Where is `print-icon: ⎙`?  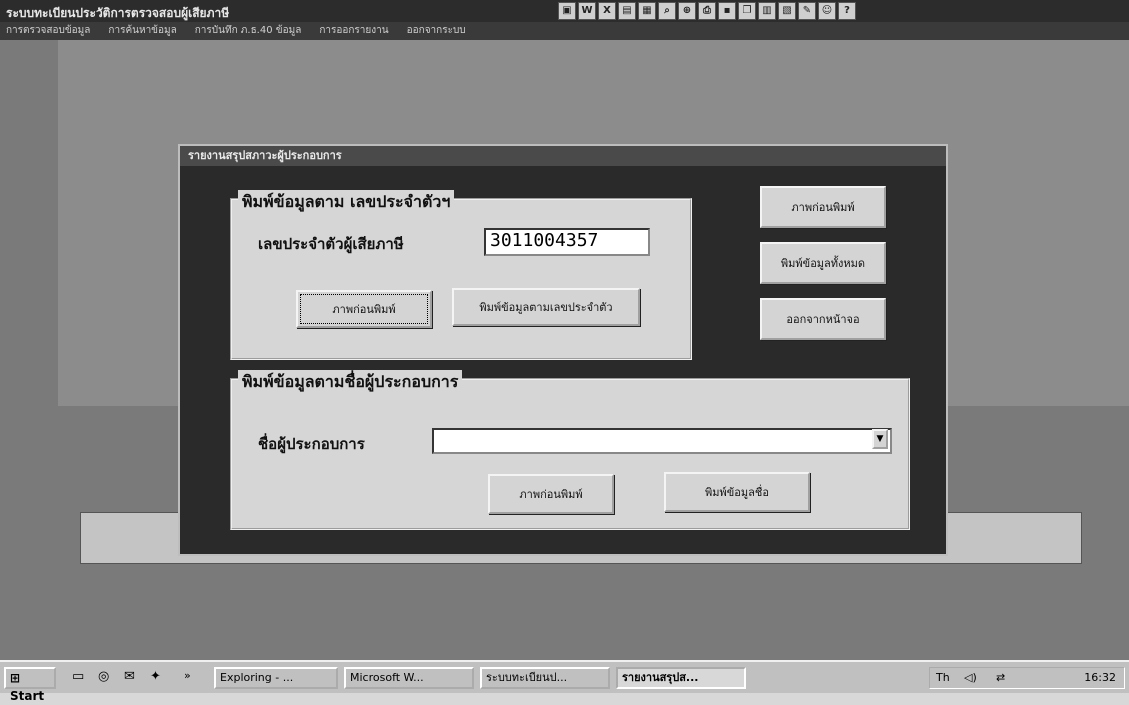 print-icon: ⎙ is located at coordinates (707, 11).